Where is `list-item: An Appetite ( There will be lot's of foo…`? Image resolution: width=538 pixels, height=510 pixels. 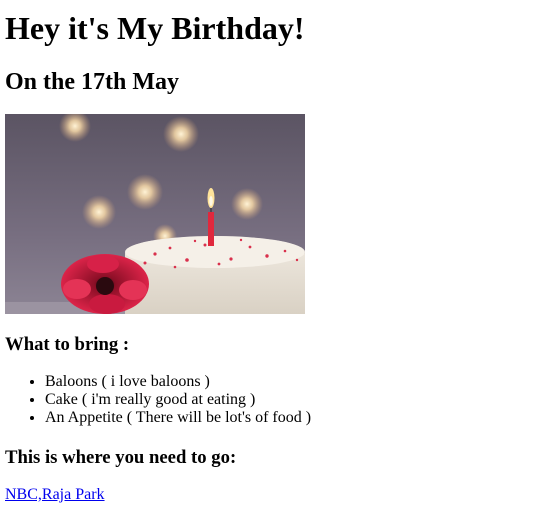
list-item: An Appetite ( There will be lot's of foo… is located at coordinates (178, 418).